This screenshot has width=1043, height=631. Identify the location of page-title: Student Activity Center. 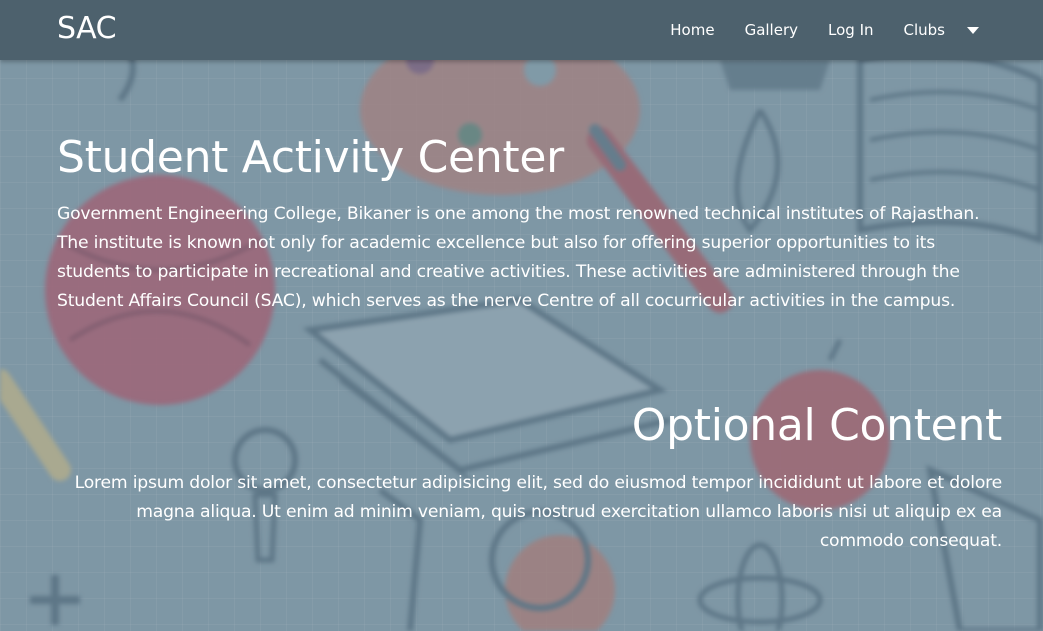
(310, 157).